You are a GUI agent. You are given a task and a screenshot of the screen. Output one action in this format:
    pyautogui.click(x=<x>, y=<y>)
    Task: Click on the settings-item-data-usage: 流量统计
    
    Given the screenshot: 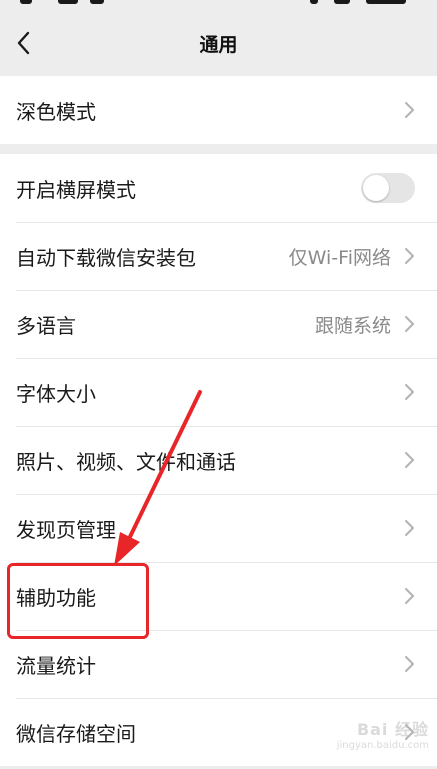 What is the action you would take?
    pyautogui.click(x=218, y=664)
    